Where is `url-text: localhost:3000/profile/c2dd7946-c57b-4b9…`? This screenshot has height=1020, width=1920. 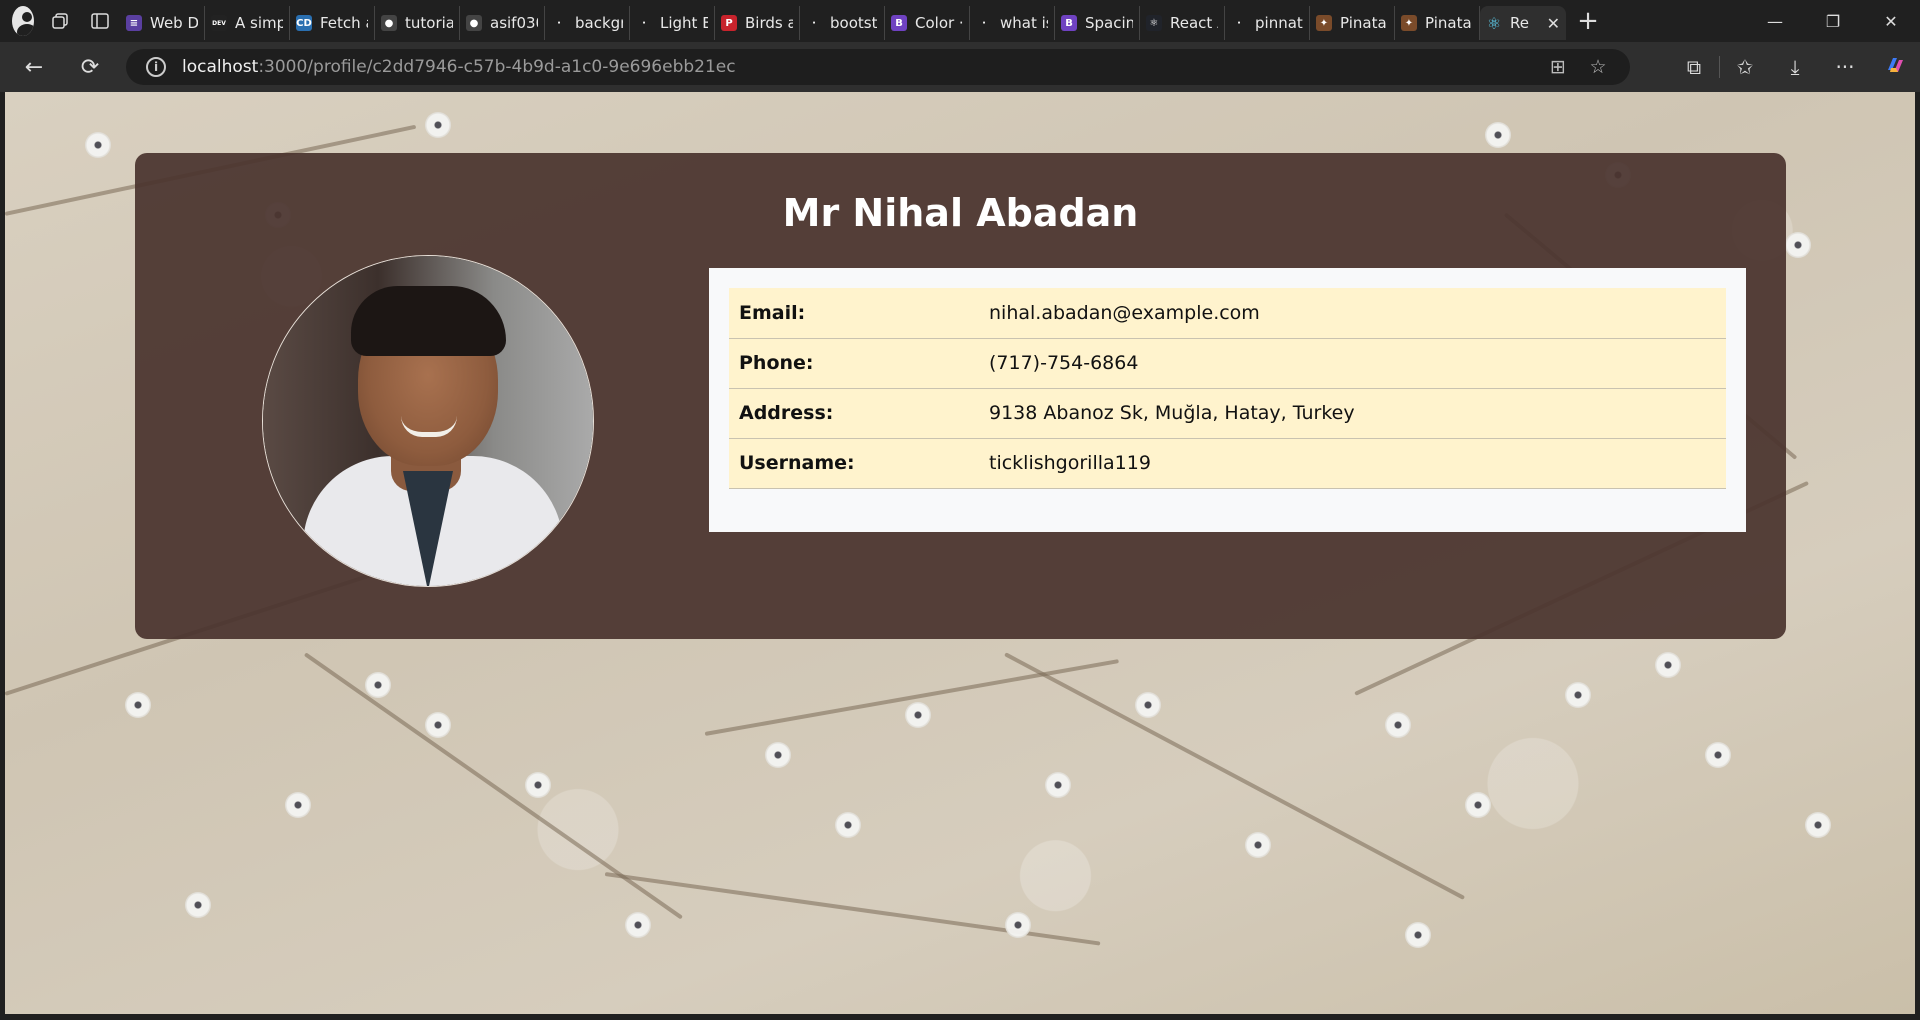 url-text: localhost:3000/profile/c2dd7946-c57b-4b9… is located at coordinates (459, 67).